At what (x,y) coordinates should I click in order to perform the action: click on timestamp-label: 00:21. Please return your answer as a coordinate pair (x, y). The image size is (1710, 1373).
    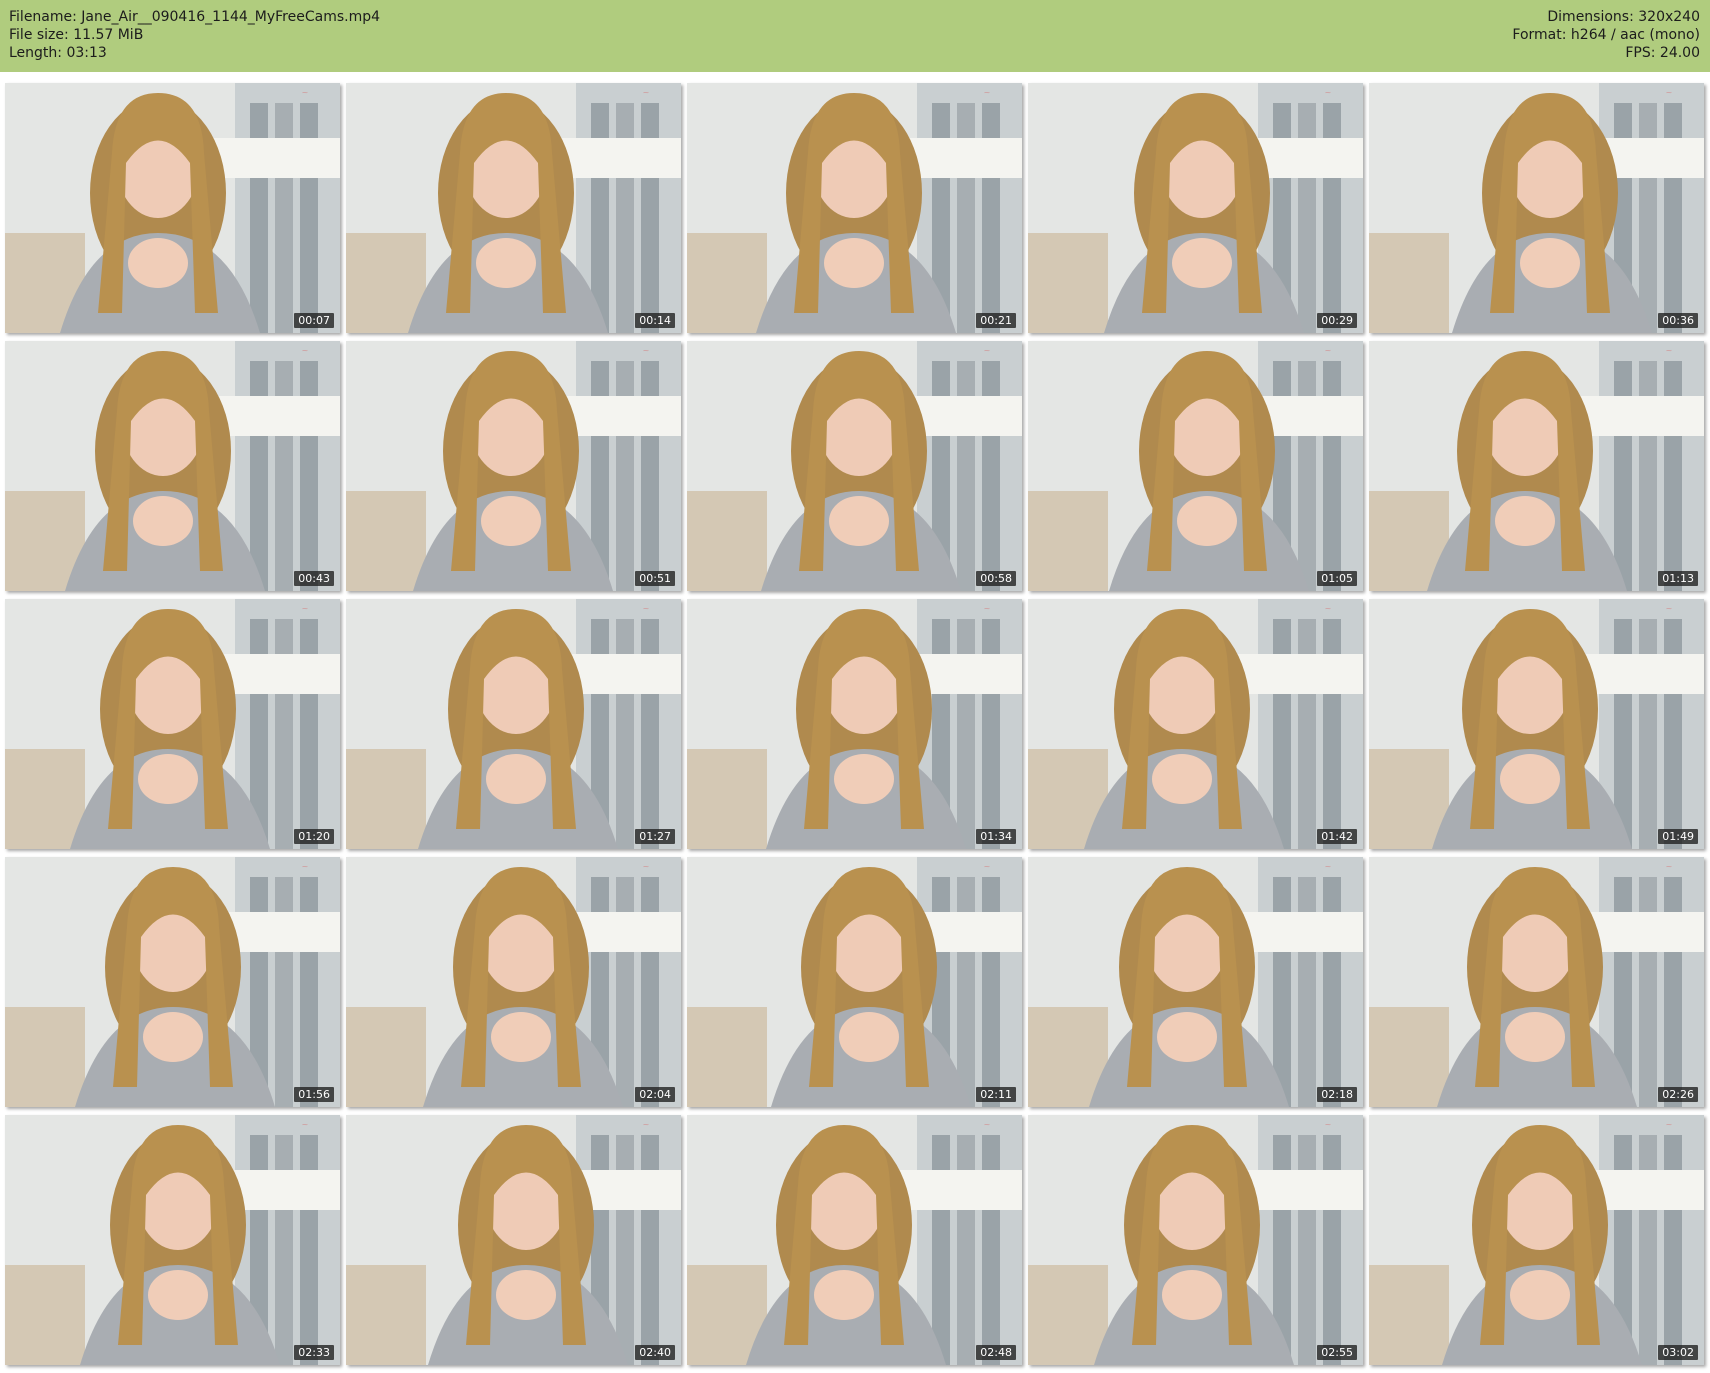
    Looking at the image, I should click on (996, 320).